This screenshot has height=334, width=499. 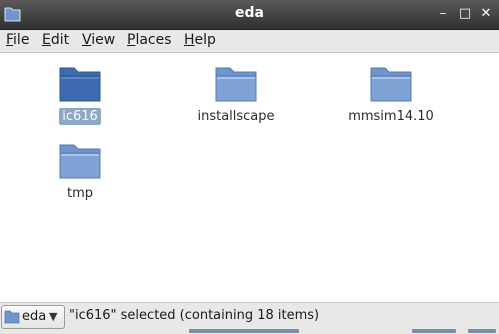 I want to click on folder-item-tmp: tmp, so click(x=80, y=172).